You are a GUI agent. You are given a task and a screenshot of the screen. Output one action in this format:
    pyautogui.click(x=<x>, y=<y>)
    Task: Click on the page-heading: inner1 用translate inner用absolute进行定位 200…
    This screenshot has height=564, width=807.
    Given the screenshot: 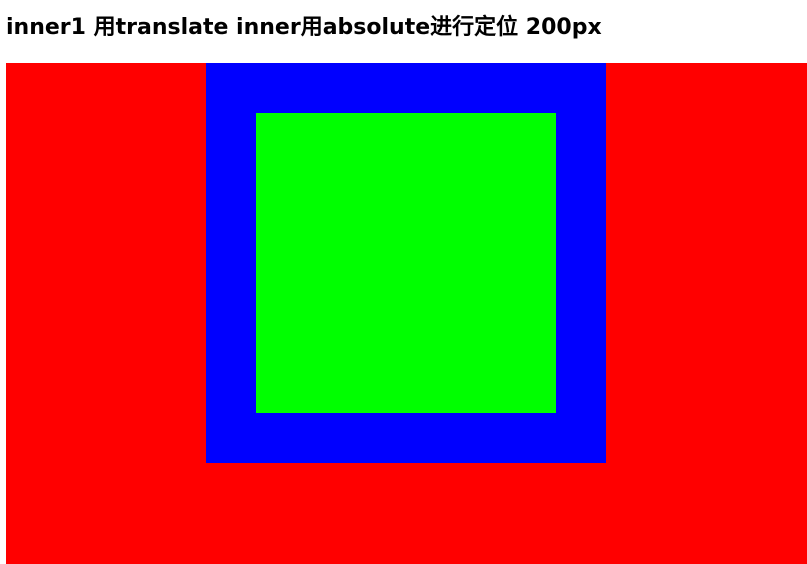 What is the action you would take?
    pyautogui.click(x=304, y=27)
    